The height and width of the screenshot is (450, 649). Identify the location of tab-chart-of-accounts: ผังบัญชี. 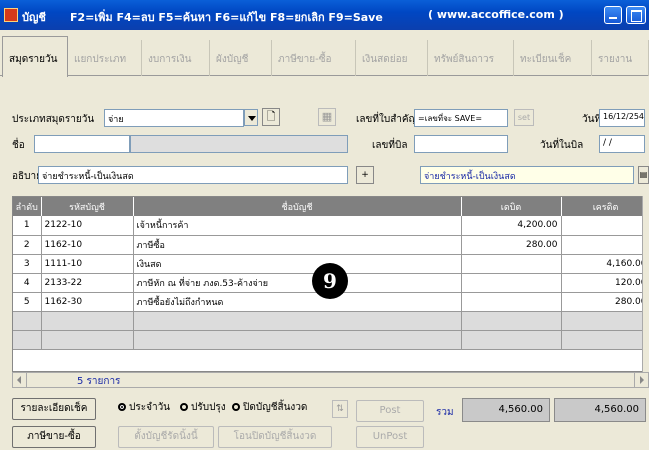
(241, 58).